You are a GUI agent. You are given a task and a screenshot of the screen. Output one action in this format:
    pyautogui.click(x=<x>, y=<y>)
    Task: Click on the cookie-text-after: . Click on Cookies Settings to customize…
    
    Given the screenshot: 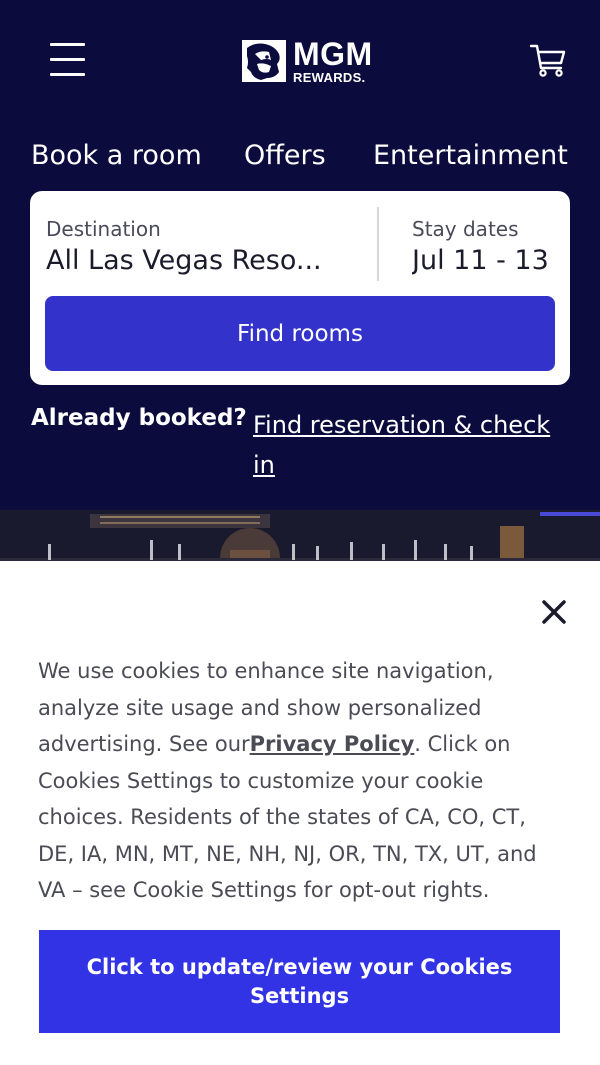 What is the action you would take?
    pyautogui.click(x=287, y=817)
    